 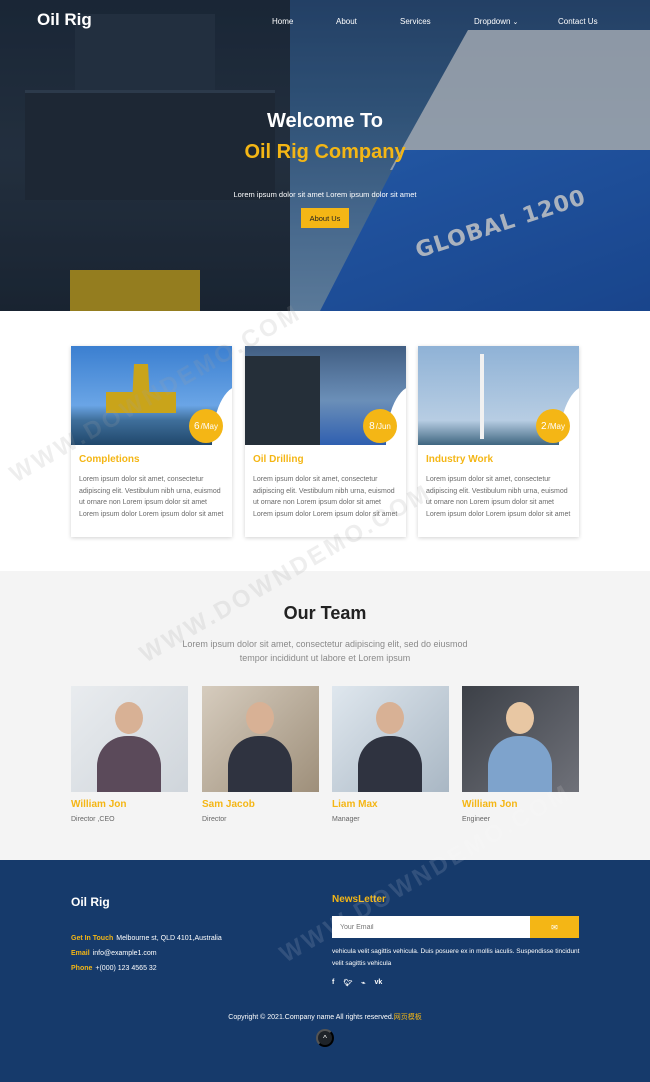 What do you see at coordinates (333, 983) in the screenshot?
I see `facebook-icon: f` at bounding box center [333, 983].